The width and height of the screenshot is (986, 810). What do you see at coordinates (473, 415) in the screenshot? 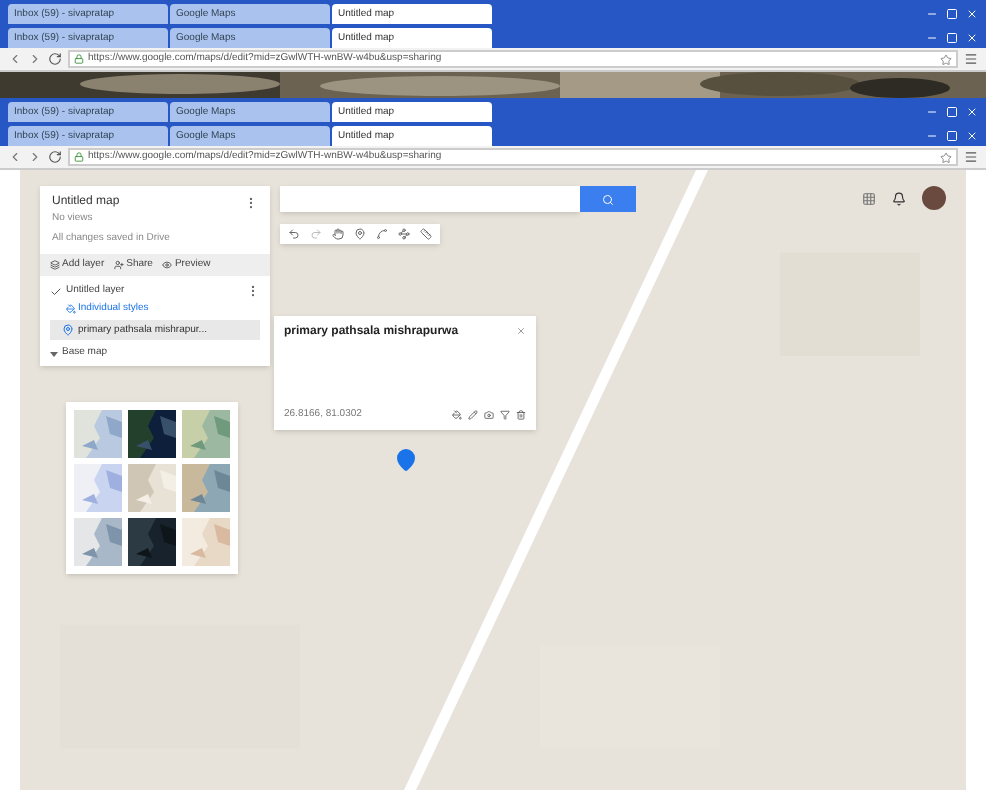
I see `pencil-icon` at bounding box center [473, 415].